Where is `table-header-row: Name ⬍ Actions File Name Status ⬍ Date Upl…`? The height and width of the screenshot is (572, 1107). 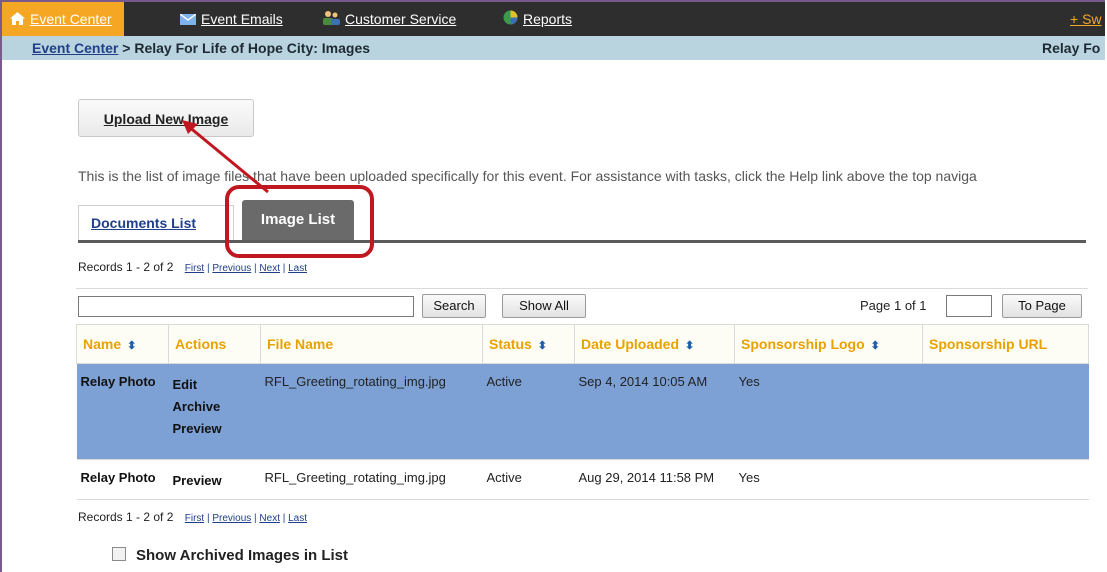 table-header-row: Name ⬍ Actions File Name Status ⬍ Date Upl… is located at coordinates (582, 344).